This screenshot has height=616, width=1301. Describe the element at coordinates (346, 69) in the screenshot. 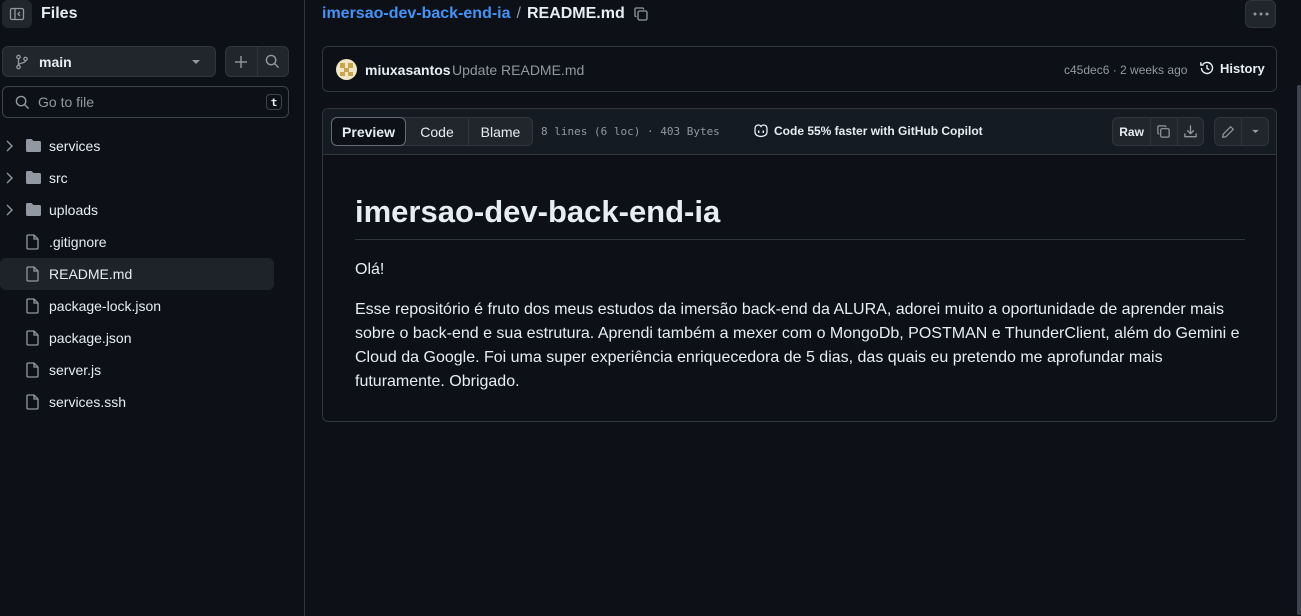

I see `avatar` at that location.